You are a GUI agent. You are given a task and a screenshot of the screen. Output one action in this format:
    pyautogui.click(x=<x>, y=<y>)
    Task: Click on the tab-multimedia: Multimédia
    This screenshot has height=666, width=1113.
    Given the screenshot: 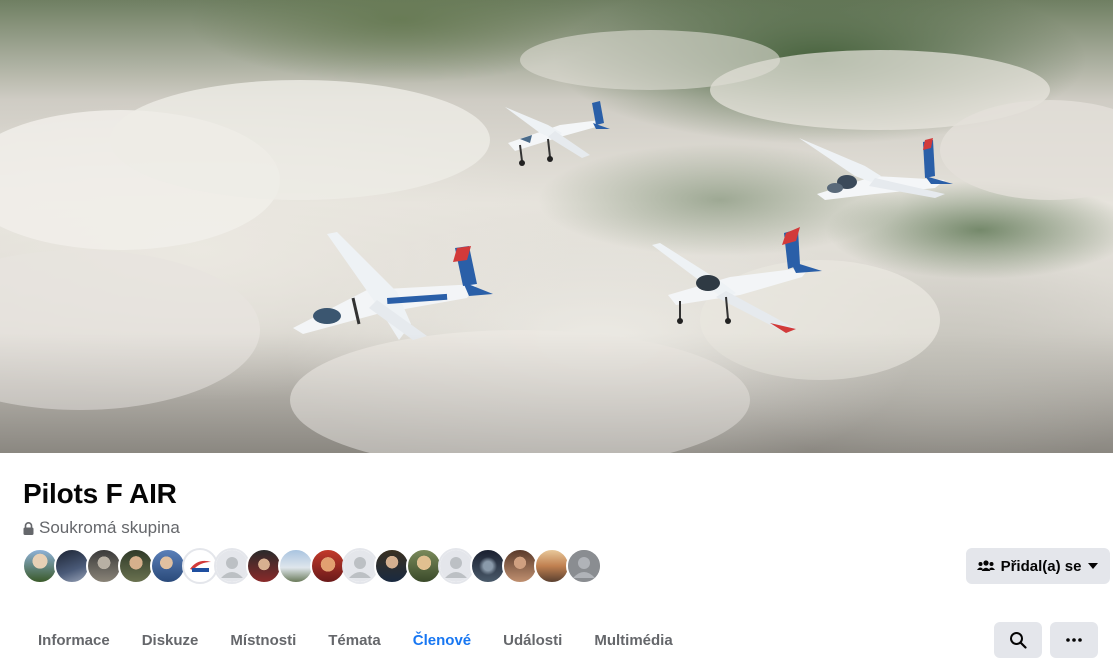 What is the action you would take?
    pyautogui.click(x=633, y=640)
    